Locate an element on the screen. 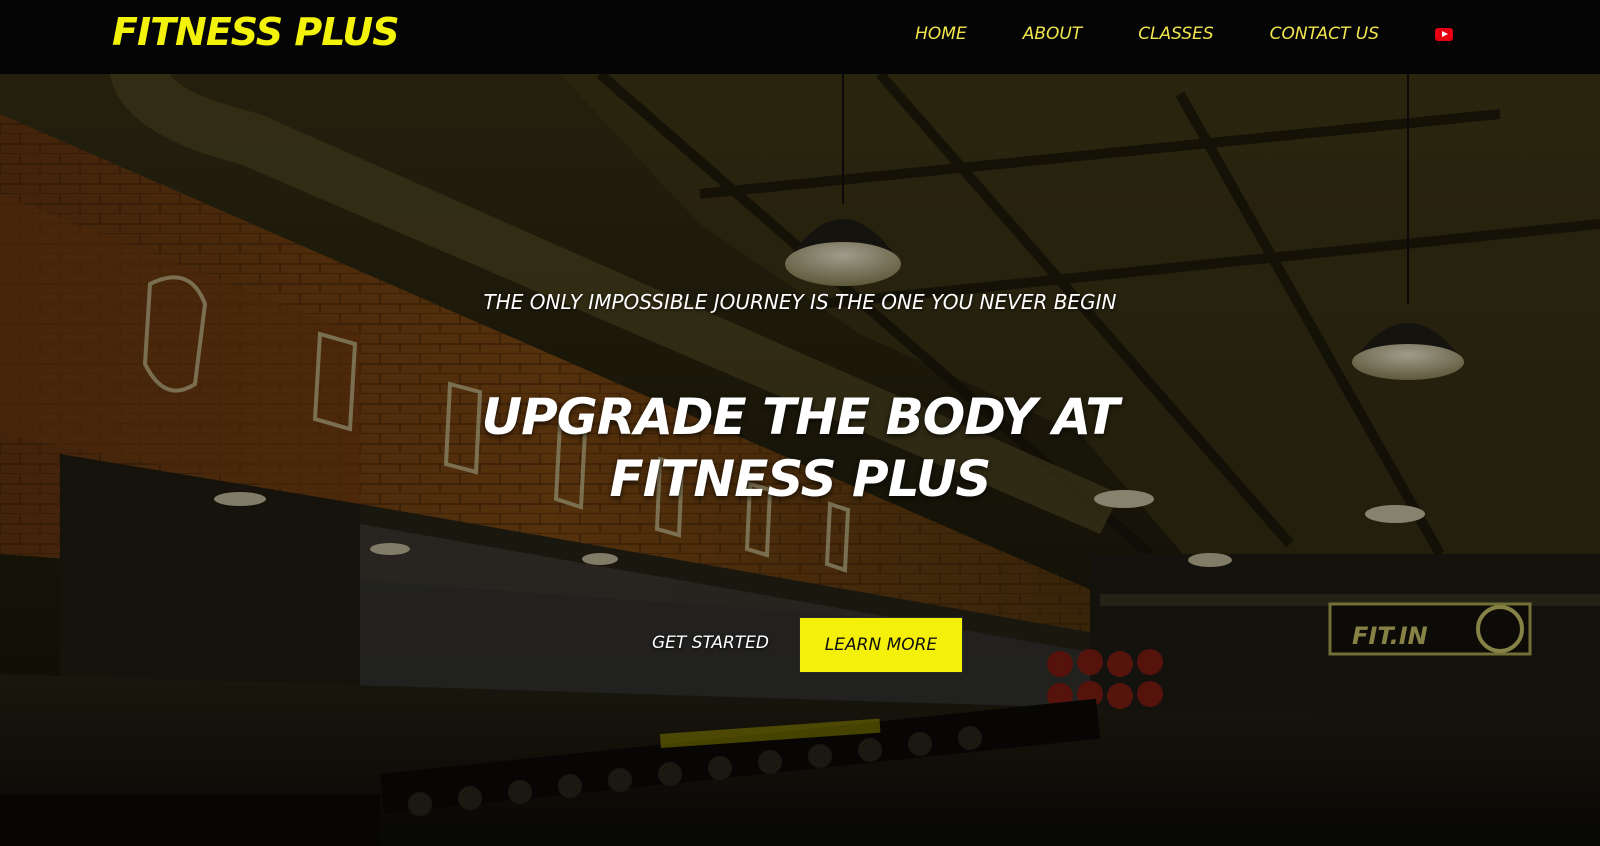 The image size is (1600, 846). nav-home: HOME is located at coordinates (941, 34).